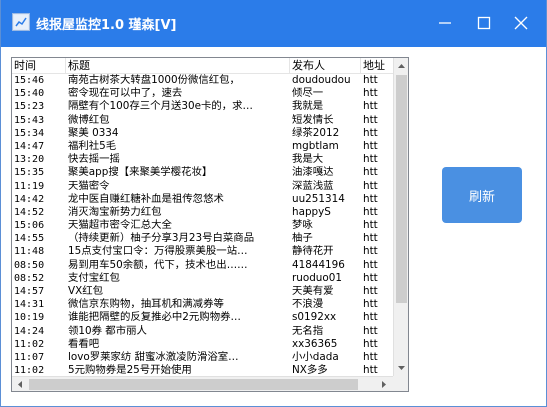  Describe the element at coordinates (39, 66) in the screenshot. I see `column-header-time: 时间` at that location.